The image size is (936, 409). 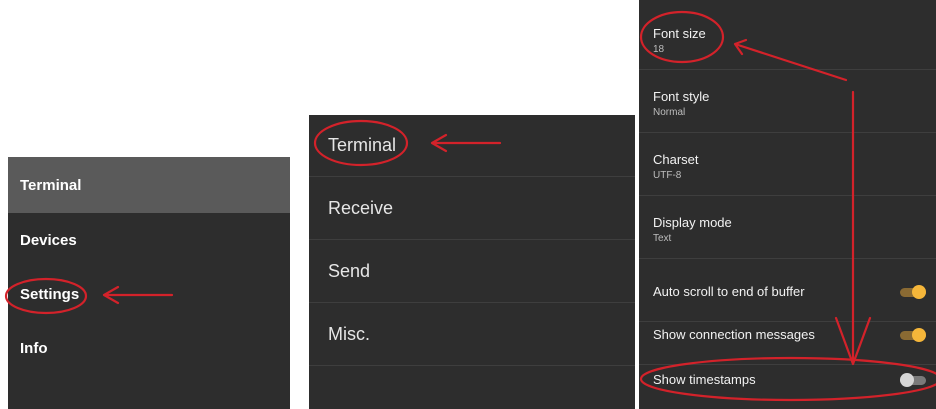 What do you see at coordinates (149, 185) in the screenshot?
I see `drawer-item-terminal: Terminal` at bounding box center [149, 185].